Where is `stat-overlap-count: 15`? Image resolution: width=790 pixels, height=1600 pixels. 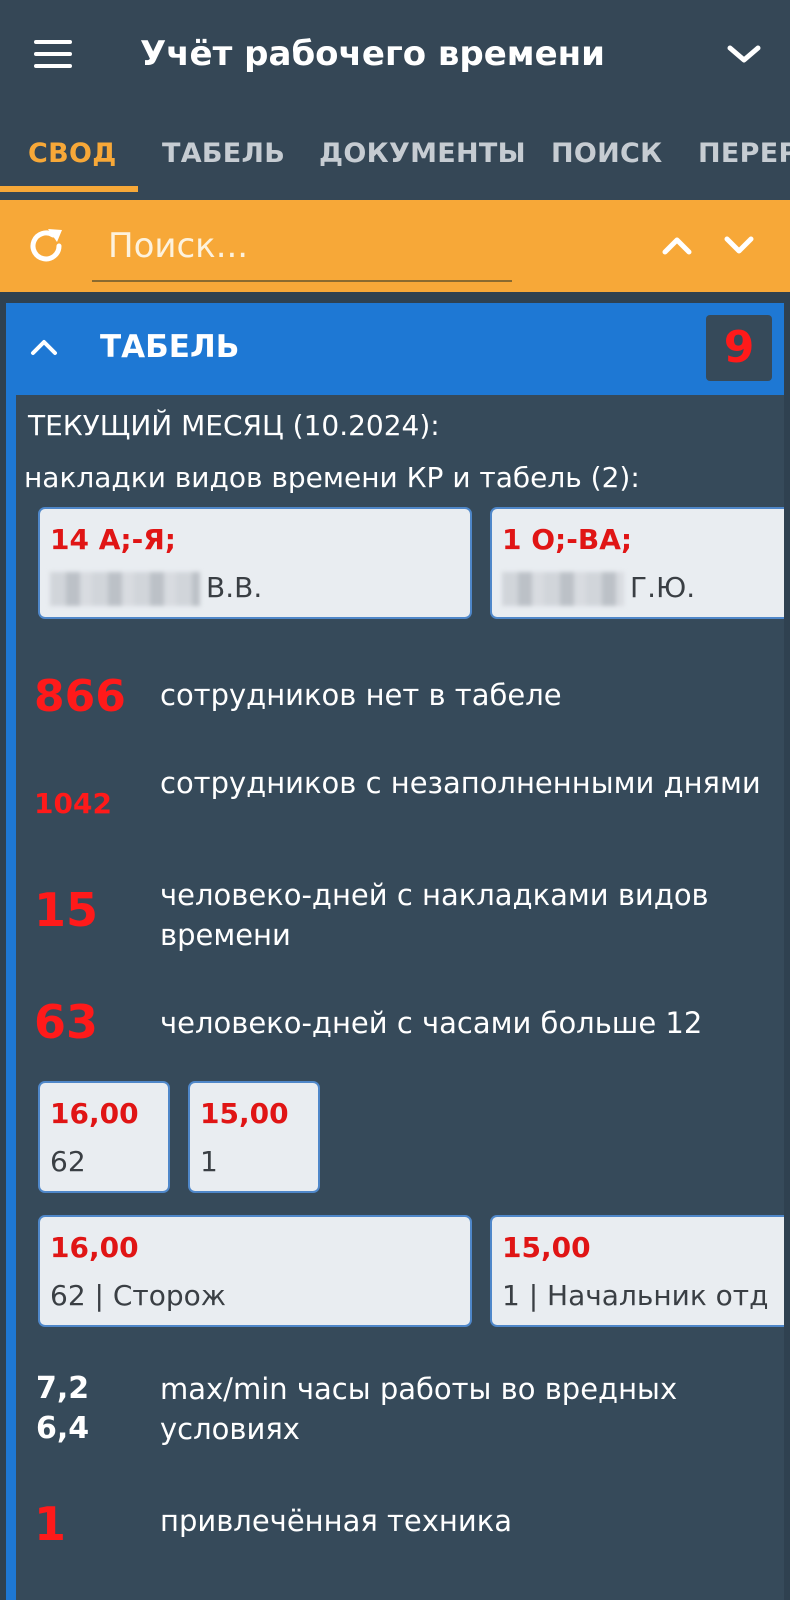
stat-overlap-count: 15 is located at coordinates (66, 910).